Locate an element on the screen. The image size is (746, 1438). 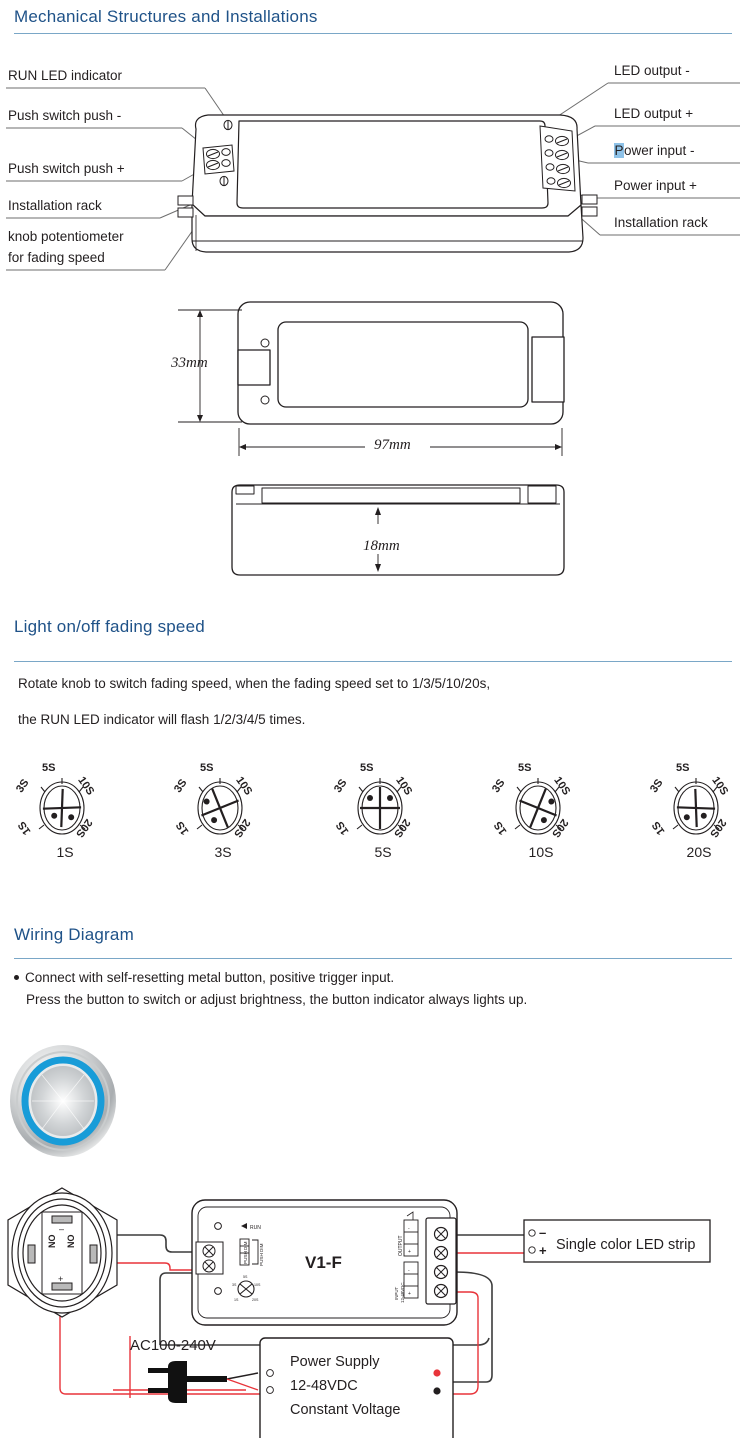
controller-input-label: INPUT is located at coordinates (396, 1293).